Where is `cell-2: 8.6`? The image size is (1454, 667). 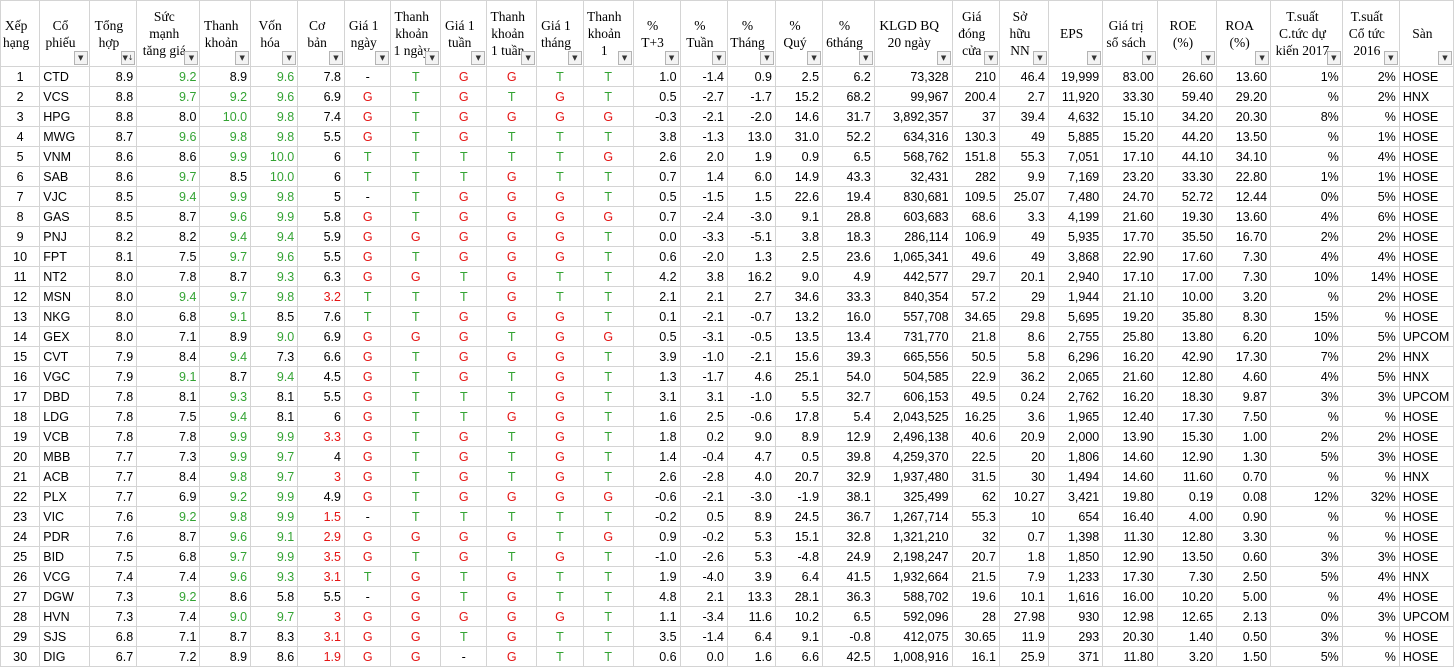 cell-2: 8.6 is located at coordinates (113, 156).